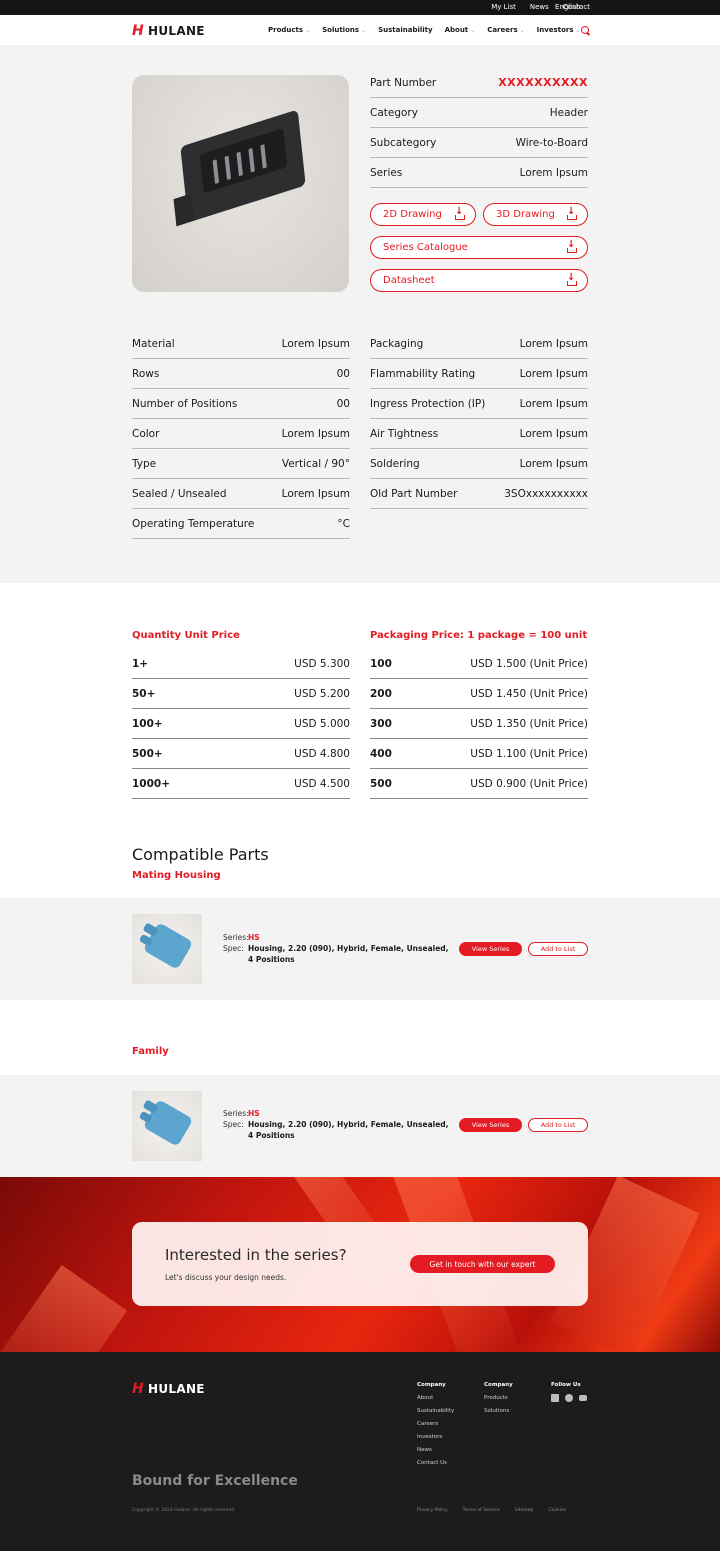 The height and width of the screenshot is (1551, 720). I want to click on spec-row: Packaging Lorem Ipsum, so click(479, 344).